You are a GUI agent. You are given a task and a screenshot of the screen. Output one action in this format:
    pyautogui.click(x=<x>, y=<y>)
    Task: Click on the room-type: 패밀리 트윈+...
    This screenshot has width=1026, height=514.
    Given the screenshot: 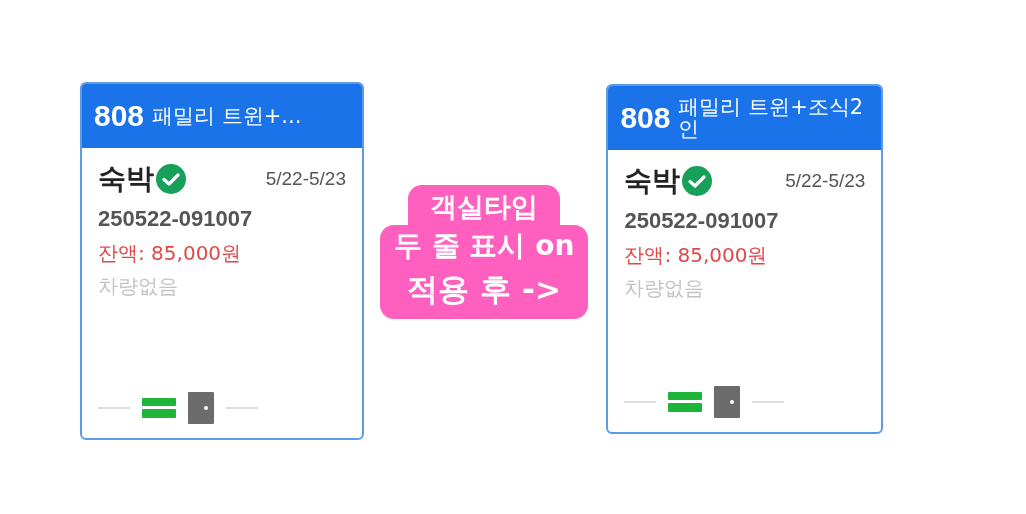 What is the action you would take?
    pyautogui.click(x=227, y=115)
    